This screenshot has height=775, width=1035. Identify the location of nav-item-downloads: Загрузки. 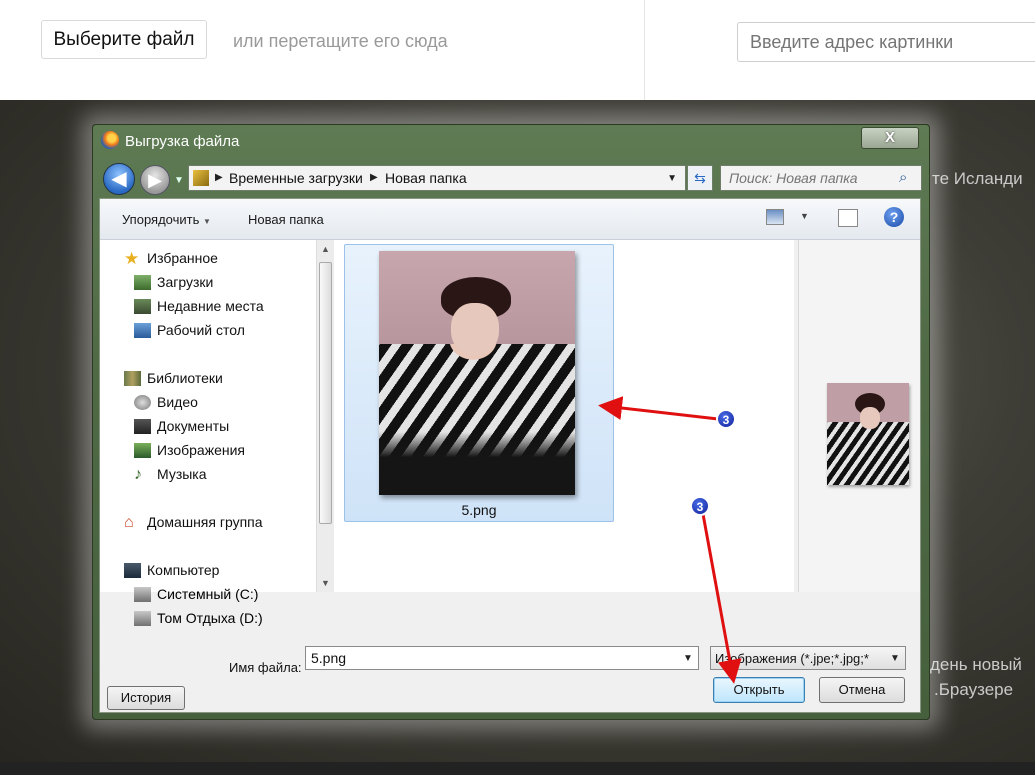
(173, 282).